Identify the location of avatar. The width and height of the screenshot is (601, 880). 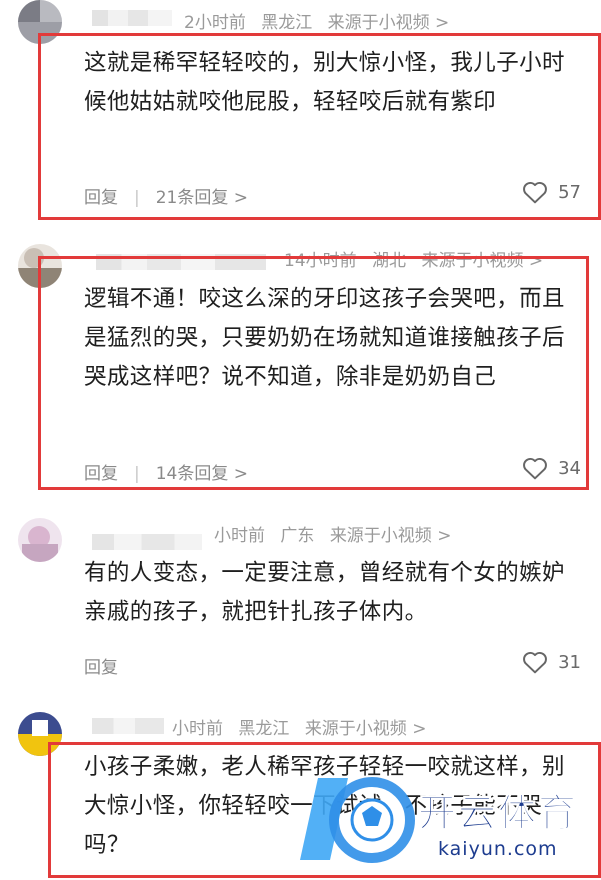
(40, 540).